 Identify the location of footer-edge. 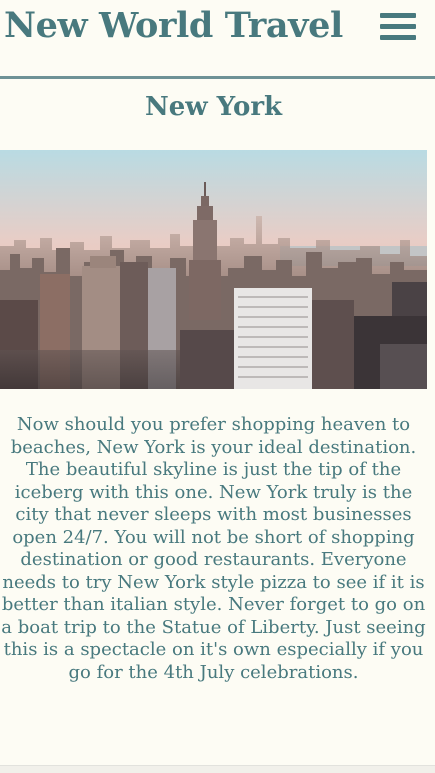
(217, 769).